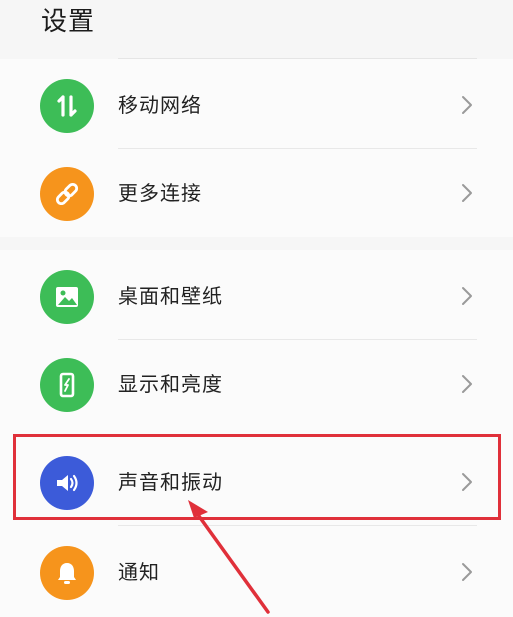  Describe the element at coordinates (160, 193) in the screenshot. I see `settings-item-label: 更多连接` at that location.